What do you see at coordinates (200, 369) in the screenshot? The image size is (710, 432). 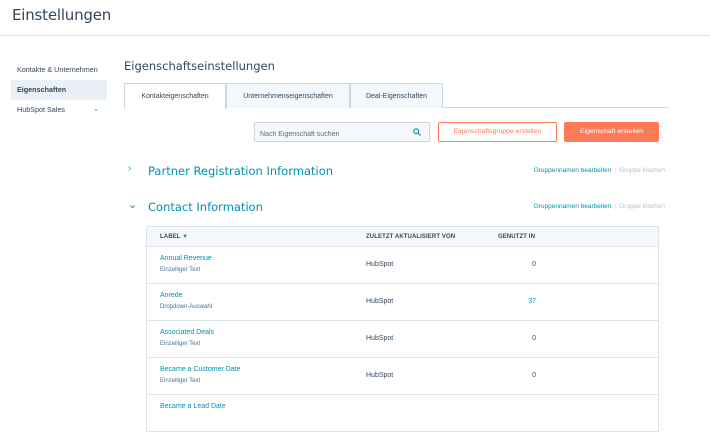 I see `property-name-link: Became a Customer Date` at bounding box center [200, 369].